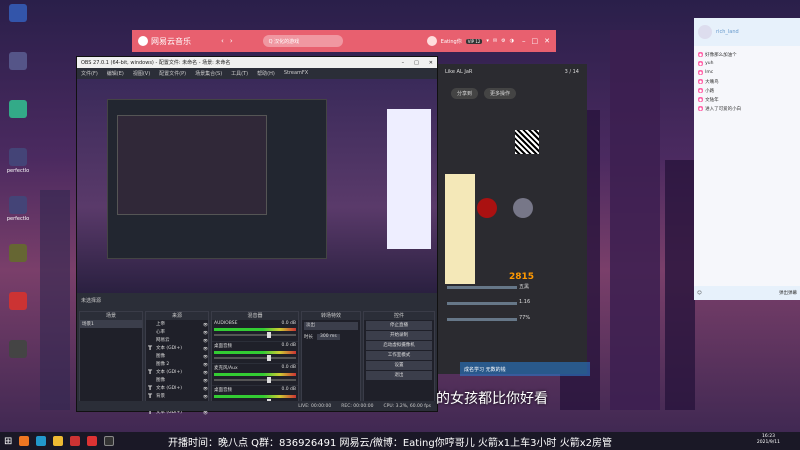  I want to click on share-button: 分享到, so click(465, 93).